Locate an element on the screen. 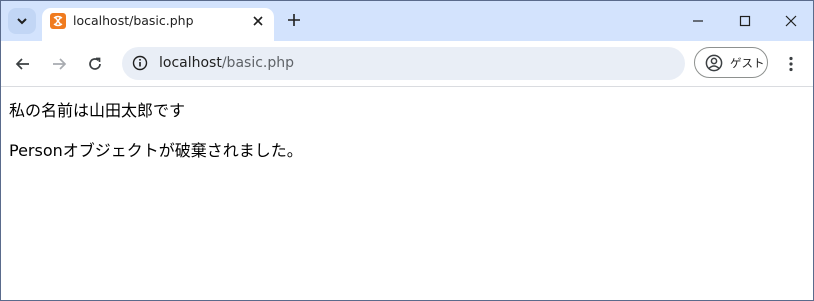 Image resolution: width=814 pixels, height=301 pixels. new-tab-button is located at coordinates (294, 20).